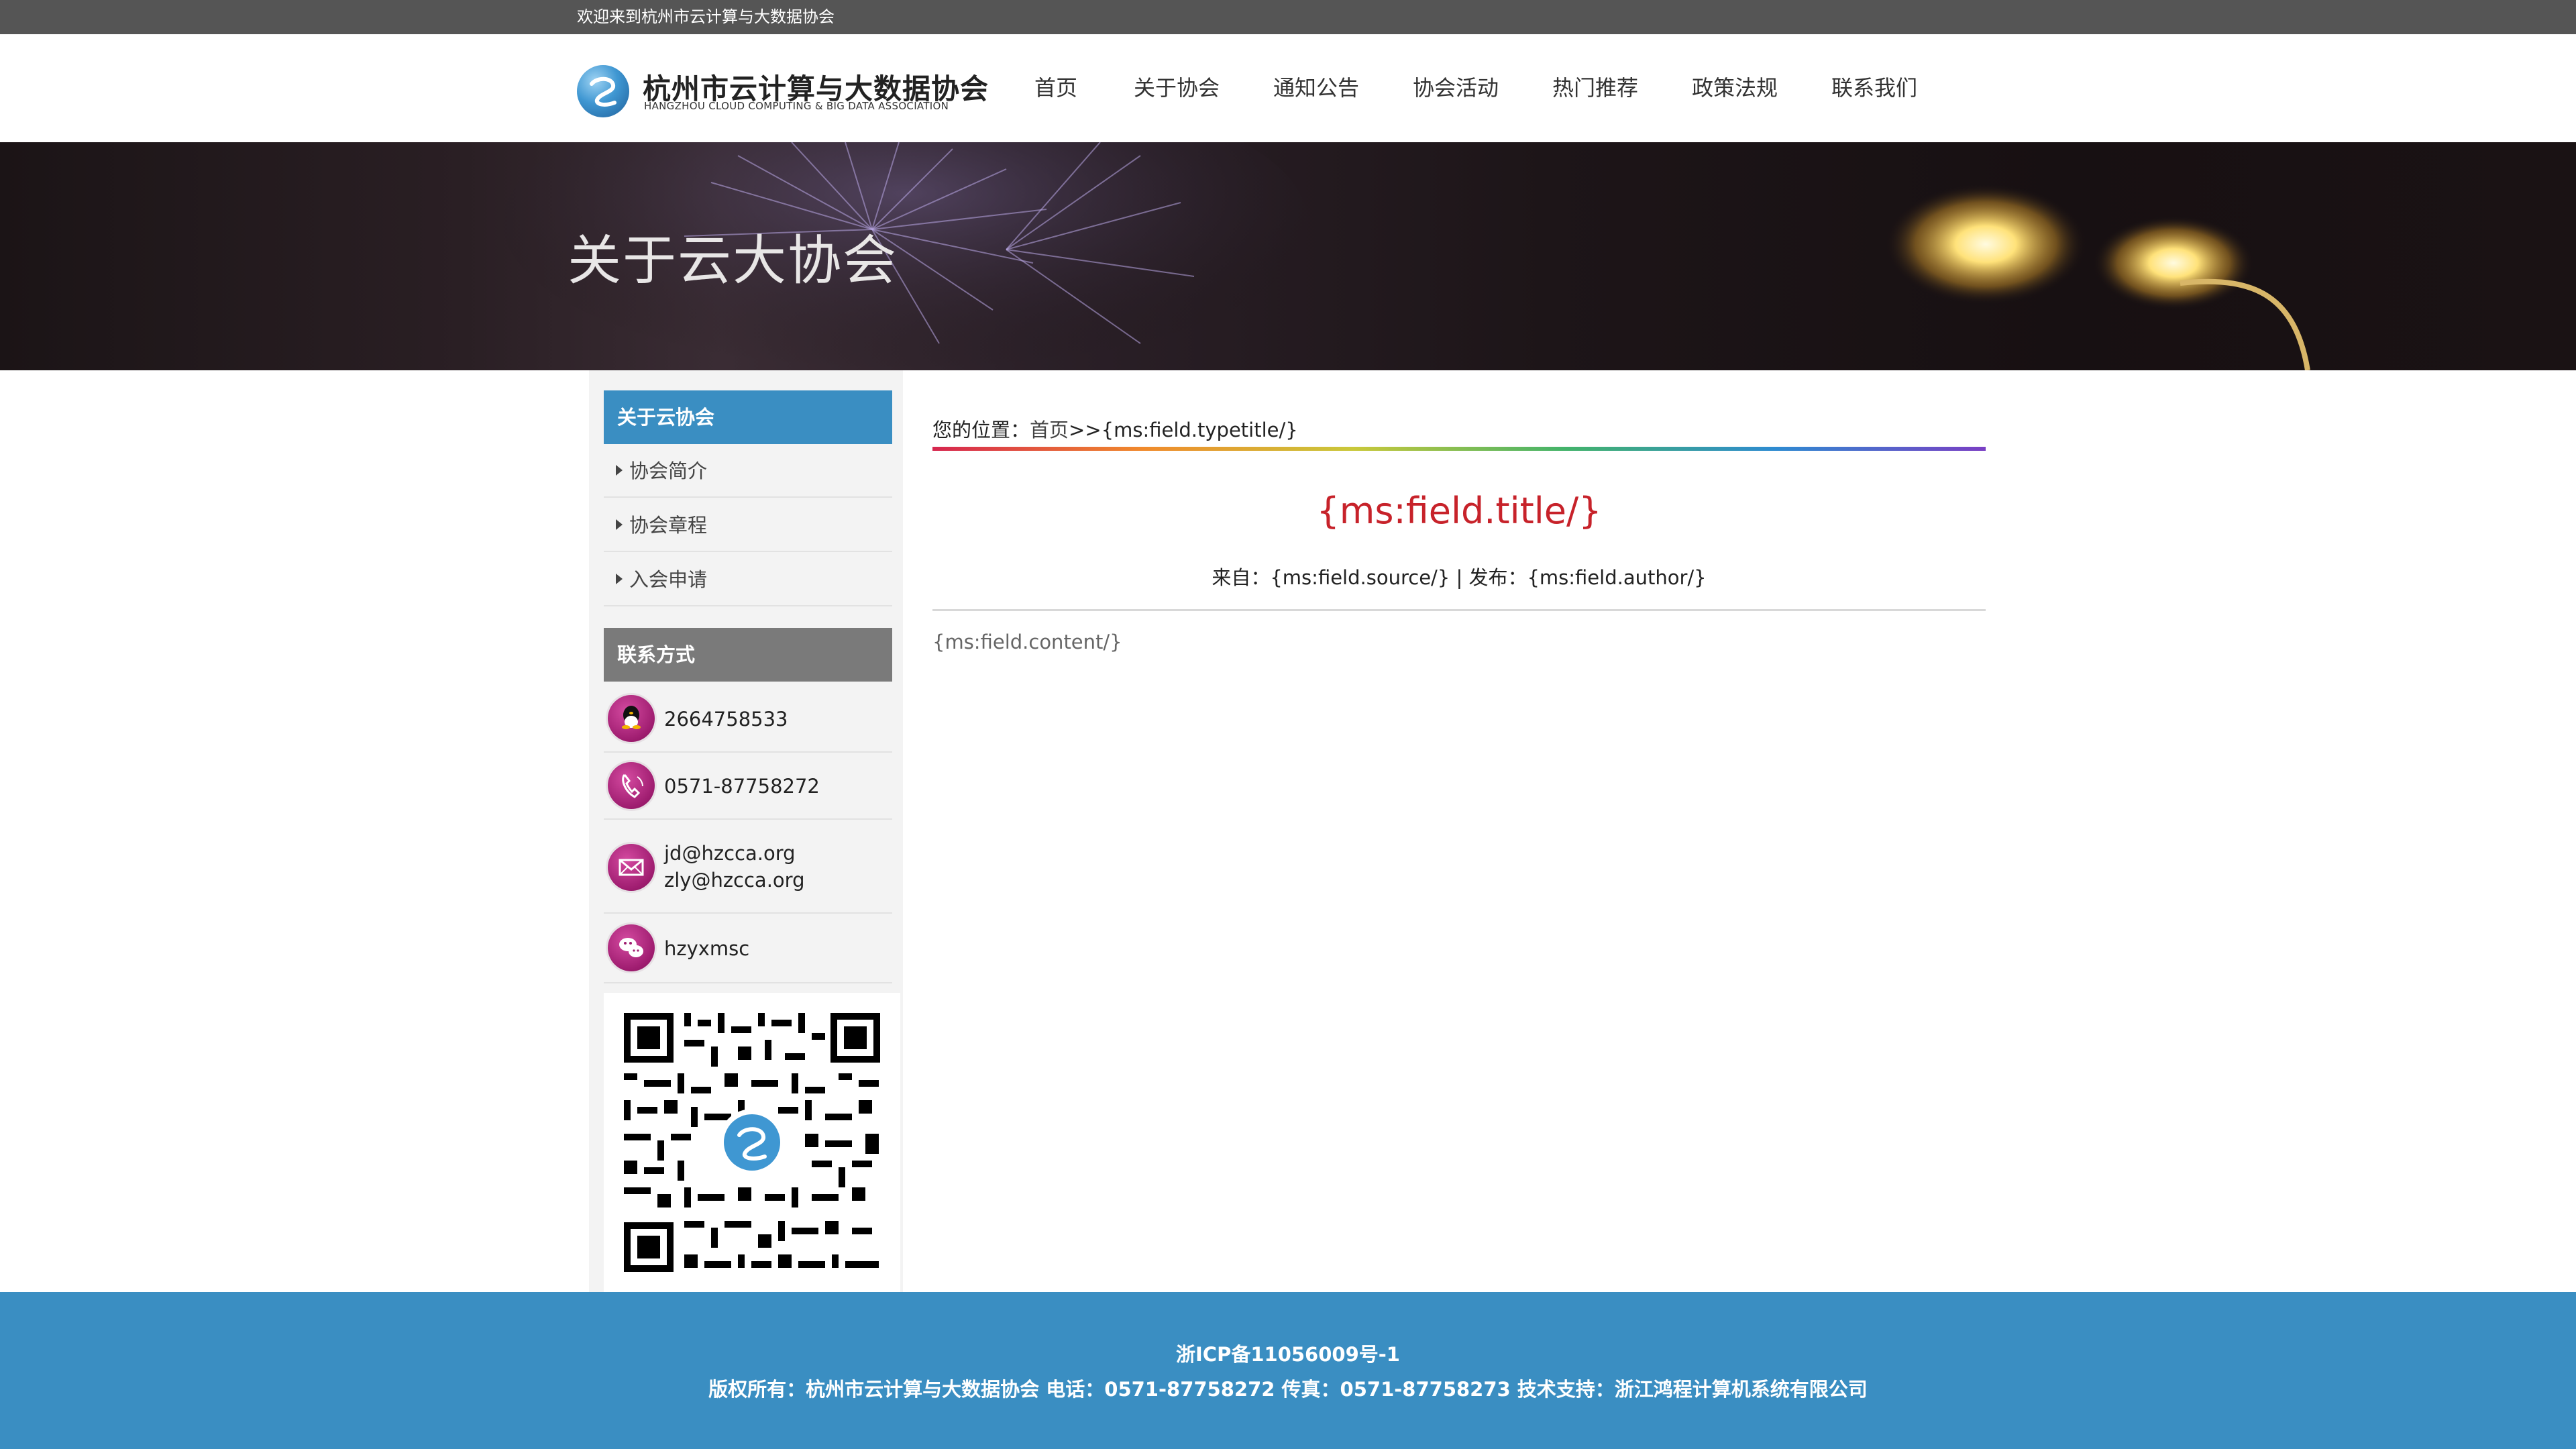 Image resolution: width=2576 pixels, height=1449 pixels. Describe the element at coordinates (1316, 88) in the screenshot. I see `nav-item-notices: 通知公告` at that location.